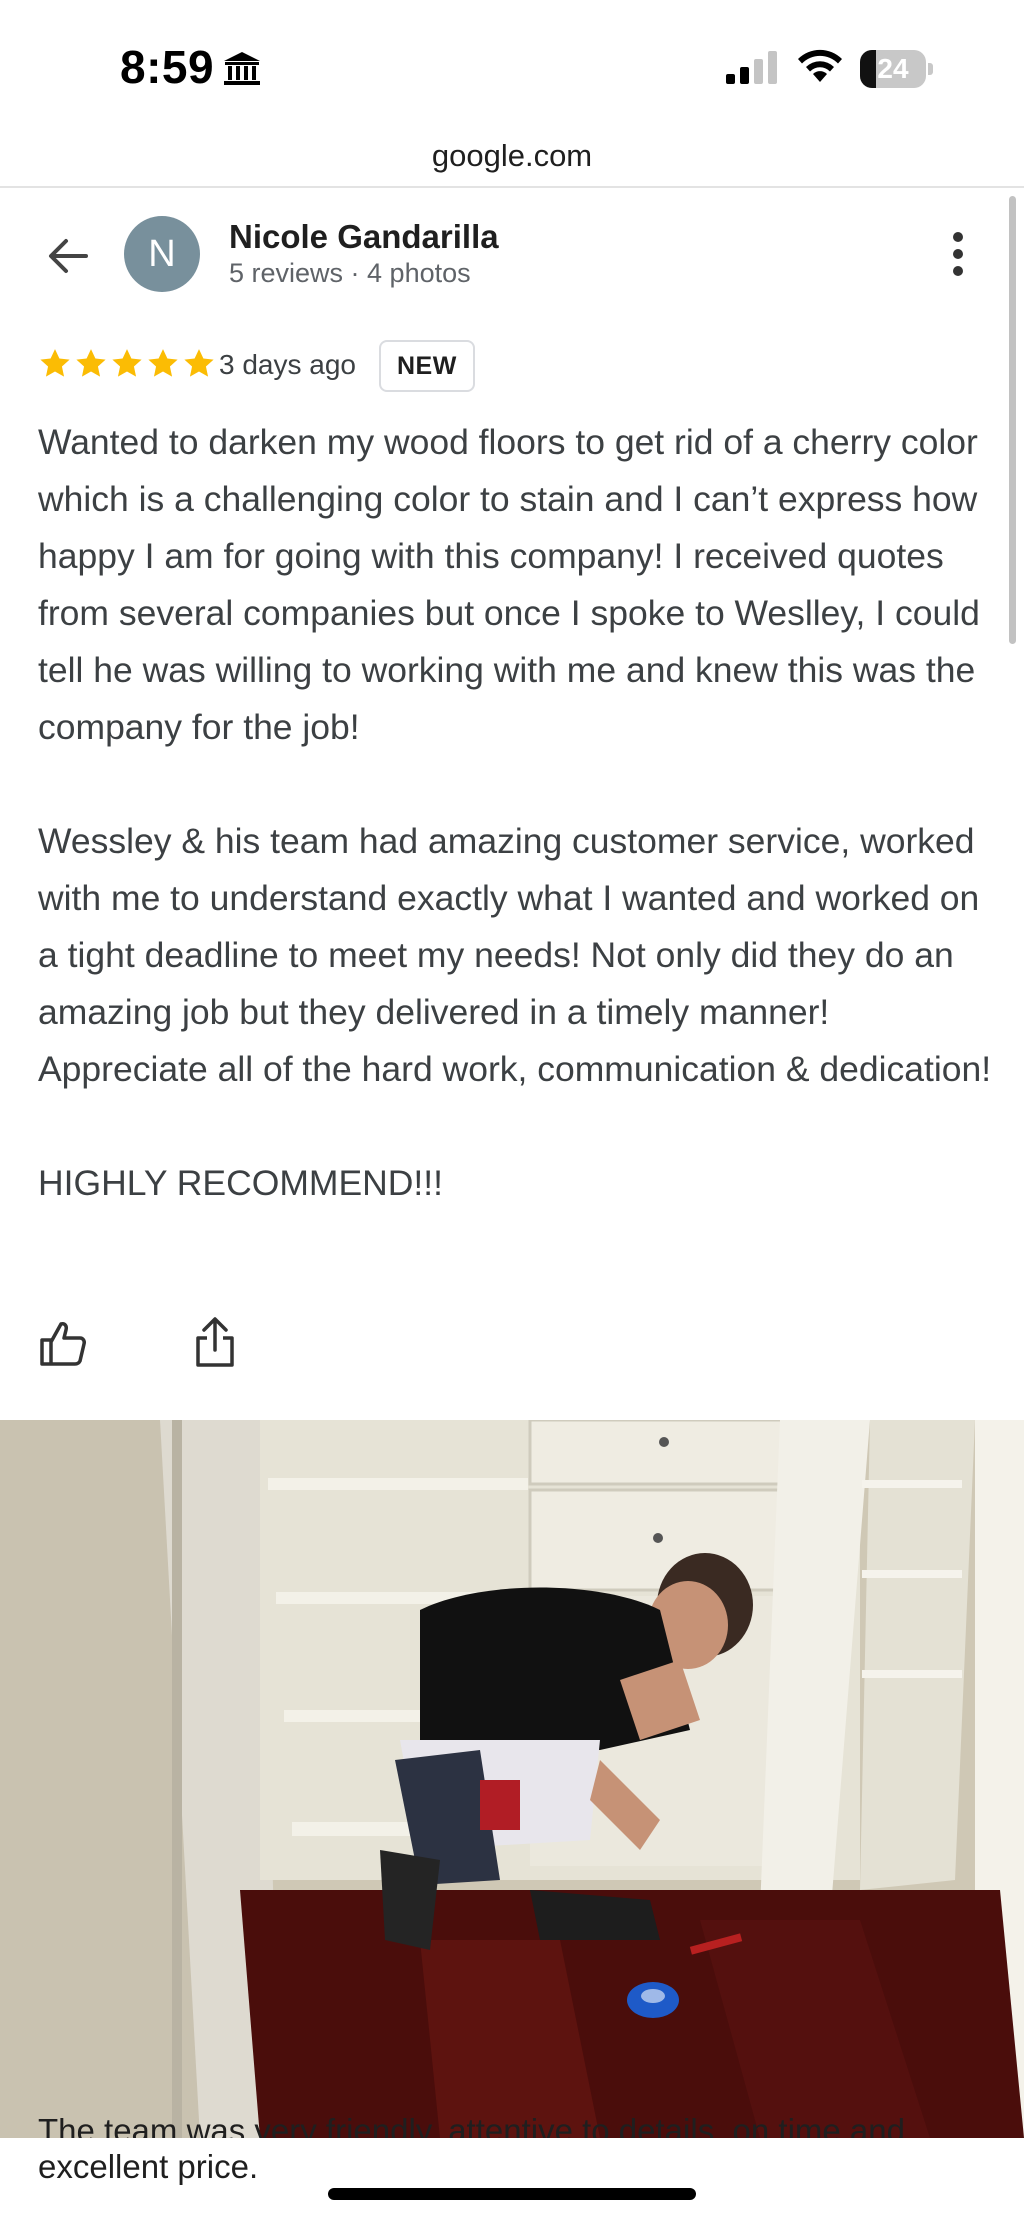  I want to click on share-icon, so click(215, 1342).